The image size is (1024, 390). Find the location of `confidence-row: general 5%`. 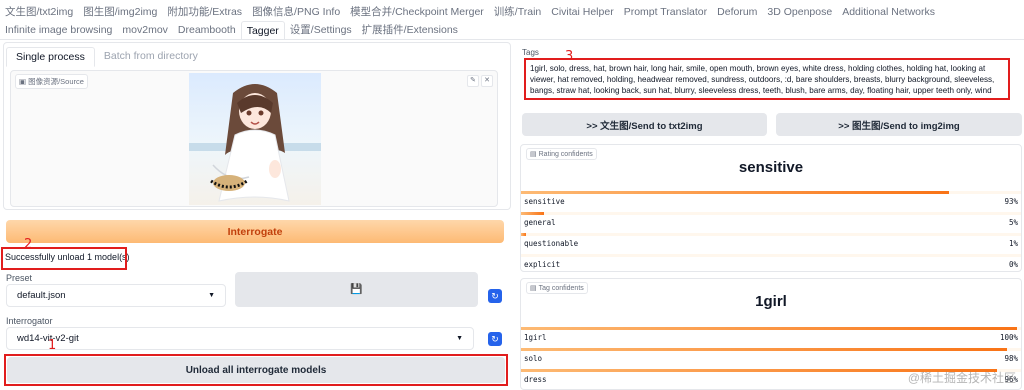

confidence-row: general 5% is located at coordinates (771, 222).